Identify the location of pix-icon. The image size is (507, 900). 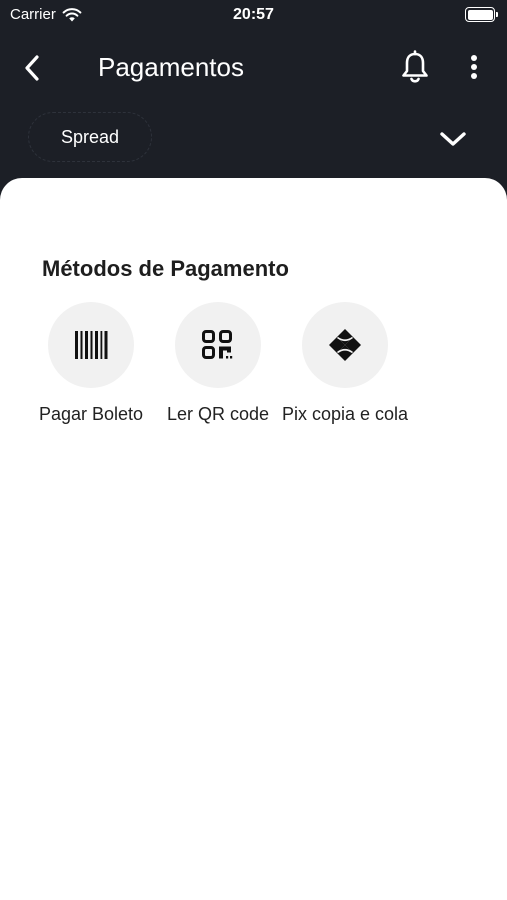
(345, 345).